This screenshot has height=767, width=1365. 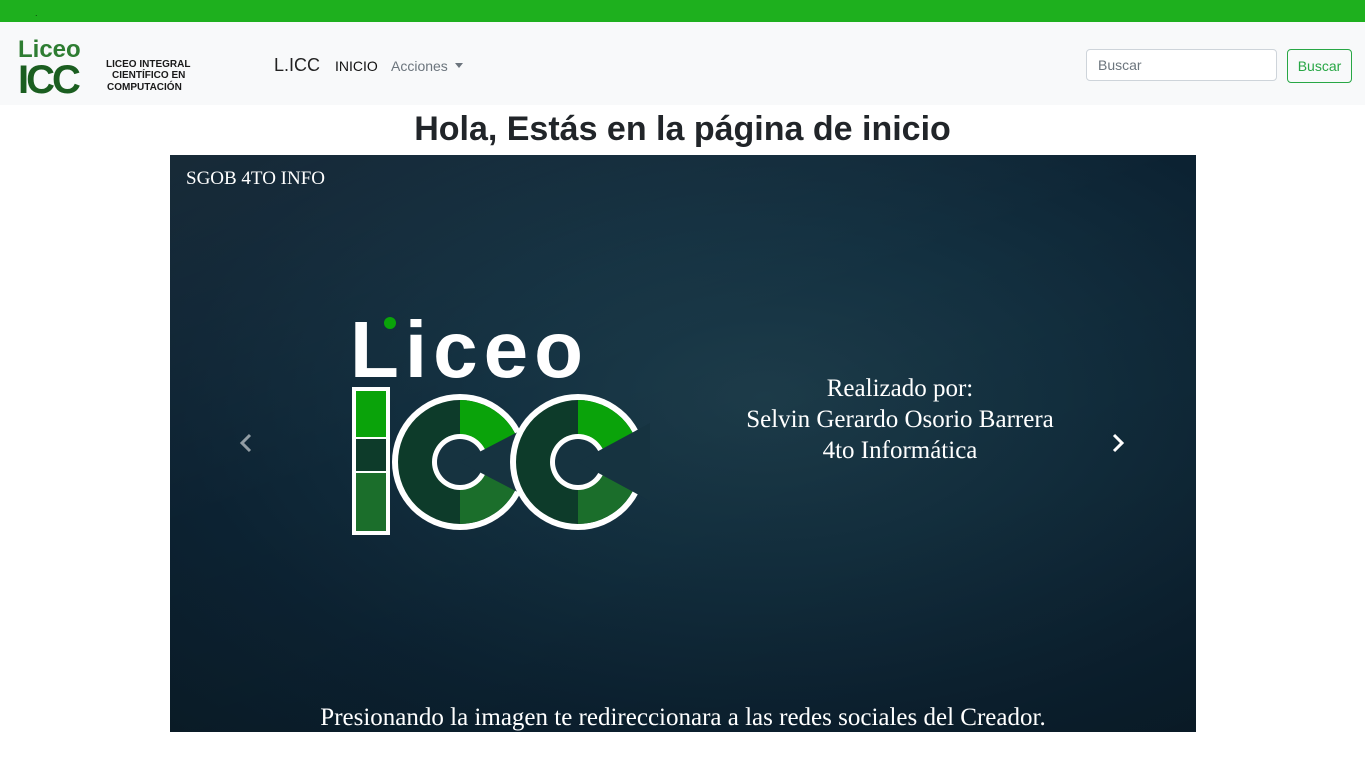 I want to click on logo-line-3: COMPUTACIÓN, so click(x=144, y=86).